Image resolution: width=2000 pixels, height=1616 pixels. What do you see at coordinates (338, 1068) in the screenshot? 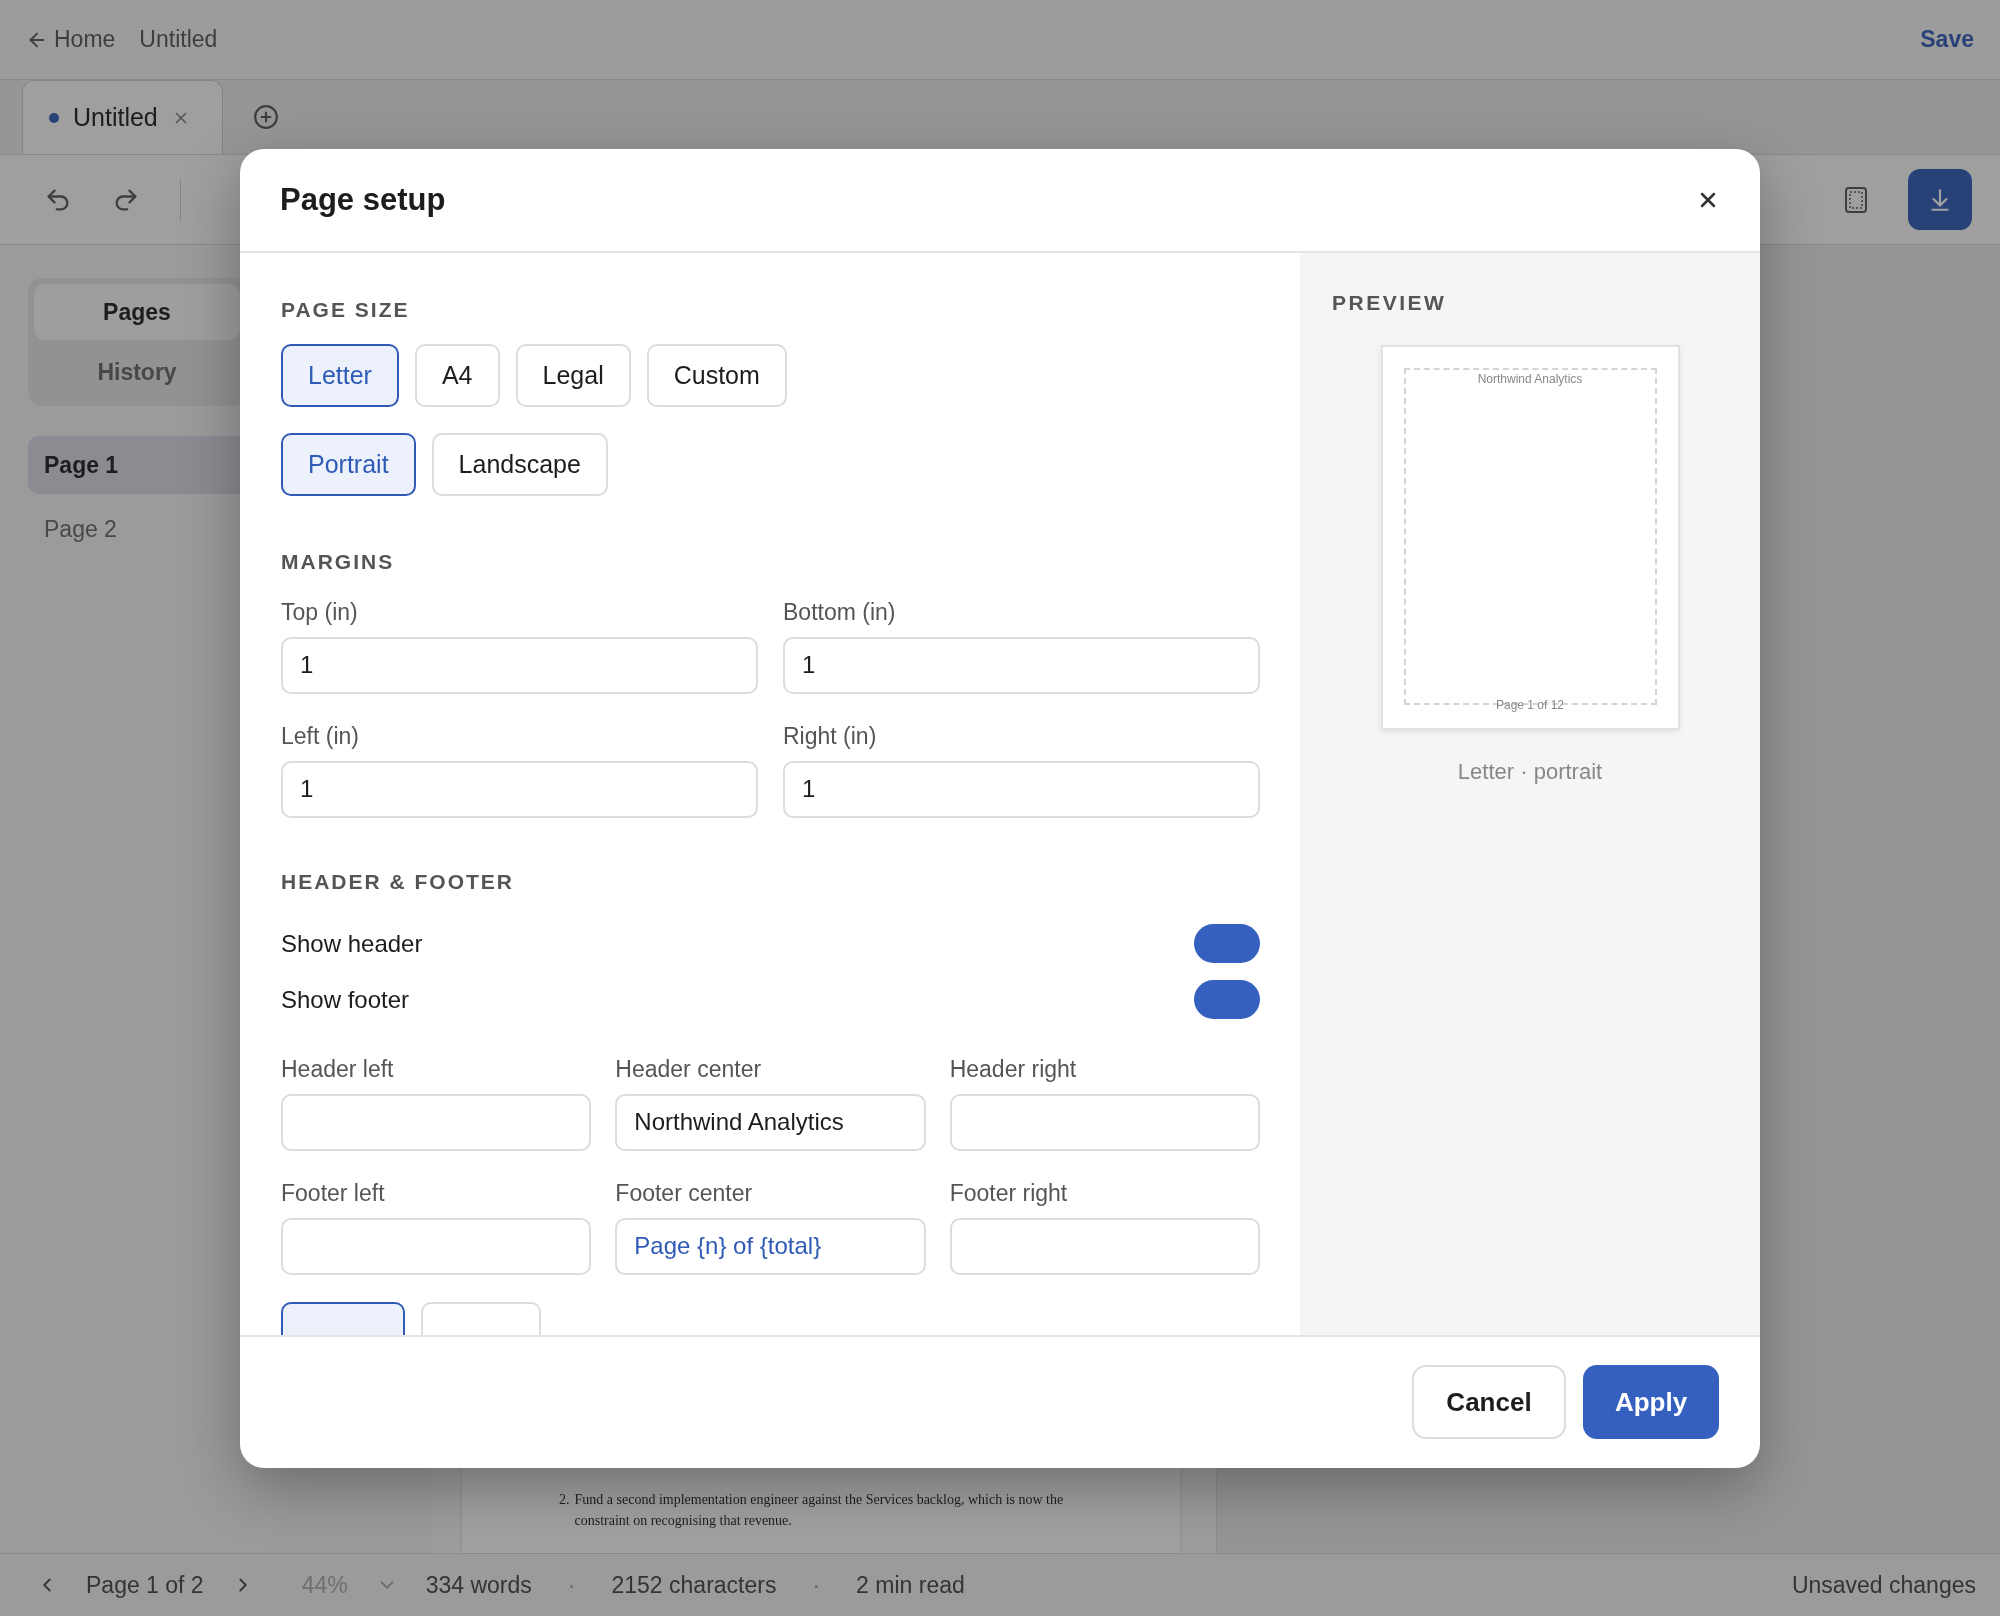
I see `field-label: Header left` at bounding box center [338, 1068].